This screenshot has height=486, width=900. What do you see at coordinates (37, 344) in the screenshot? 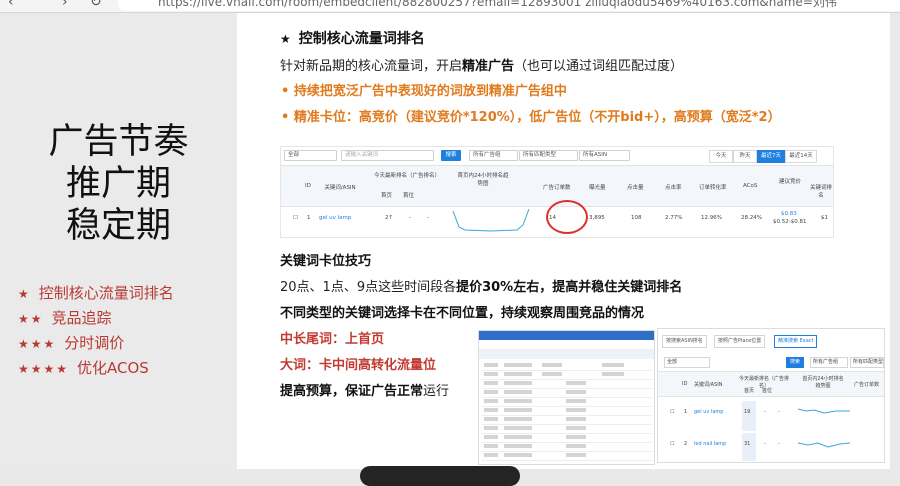
I see `star-icon: ★★★` at bounding box center [37, 344].